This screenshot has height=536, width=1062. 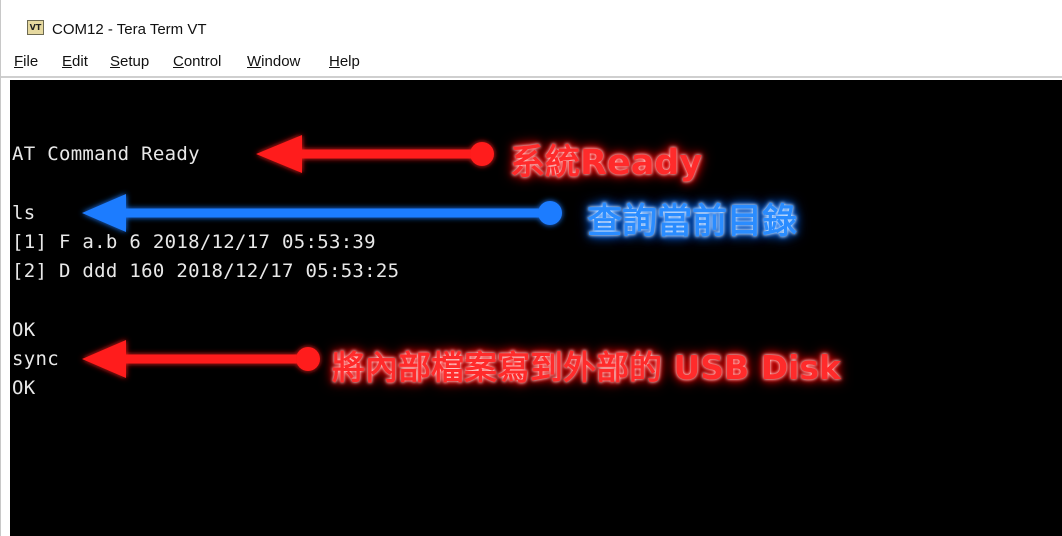 I want to click on menu-file: File, so click(x=26, y=61).